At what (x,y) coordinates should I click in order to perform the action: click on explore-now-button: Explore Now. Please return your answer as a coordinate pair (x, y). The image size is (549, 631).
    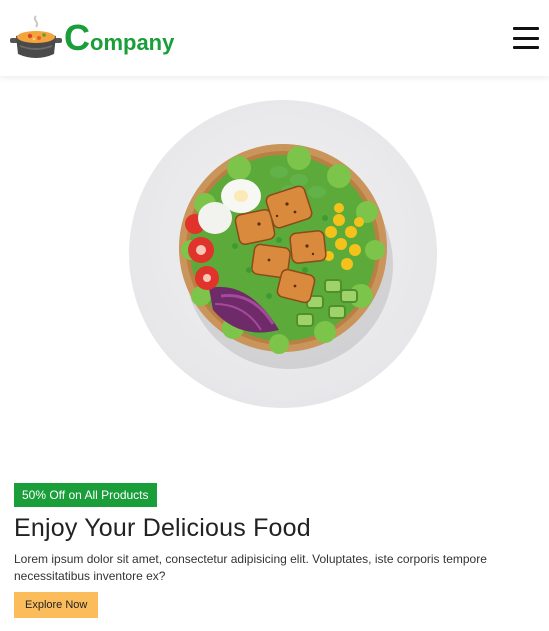
    Looking at the image, I should click on (56, 605).